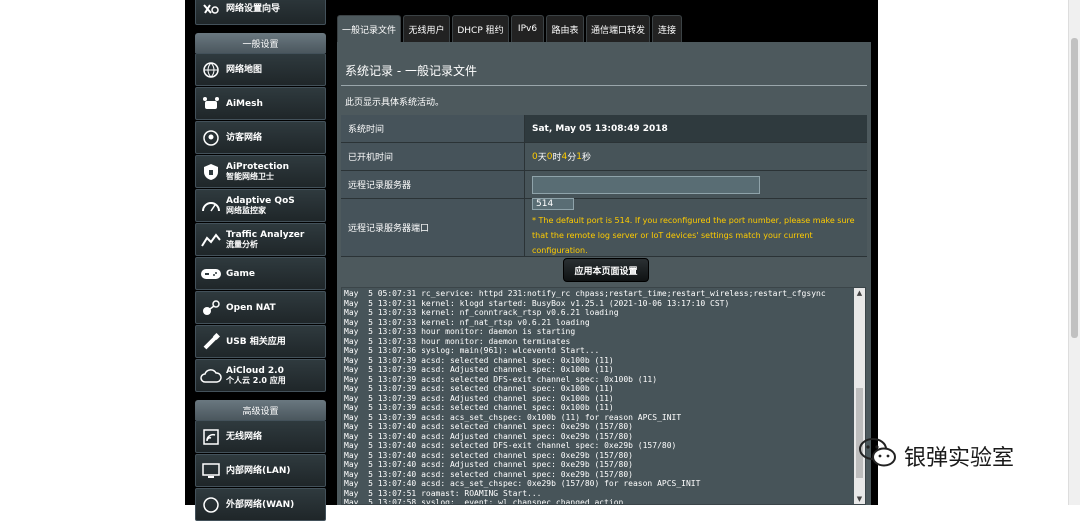  What do you see at coordinates (260, 410) in the screenshot?
I see `advanced-settings-header: 高级设置` at bounding box center [260, 410].